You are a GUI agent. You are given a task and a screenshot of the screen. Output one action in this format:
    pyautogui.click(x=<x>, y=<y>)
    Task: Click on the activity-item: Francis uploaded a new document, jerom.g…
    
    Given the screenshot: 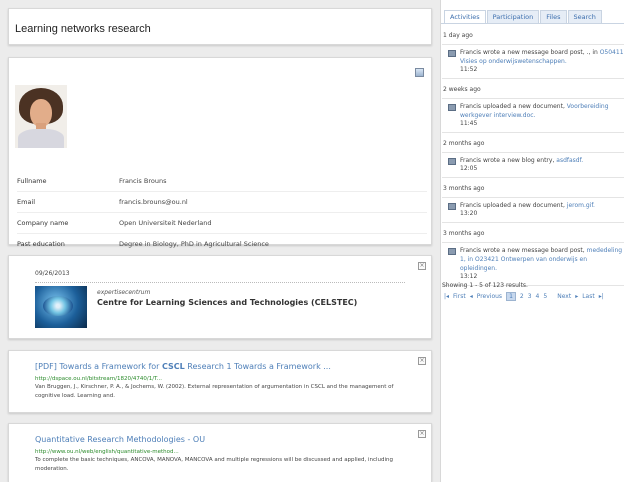 What is the action you would take?
    pyautogui.click(x=533, y=210)
    